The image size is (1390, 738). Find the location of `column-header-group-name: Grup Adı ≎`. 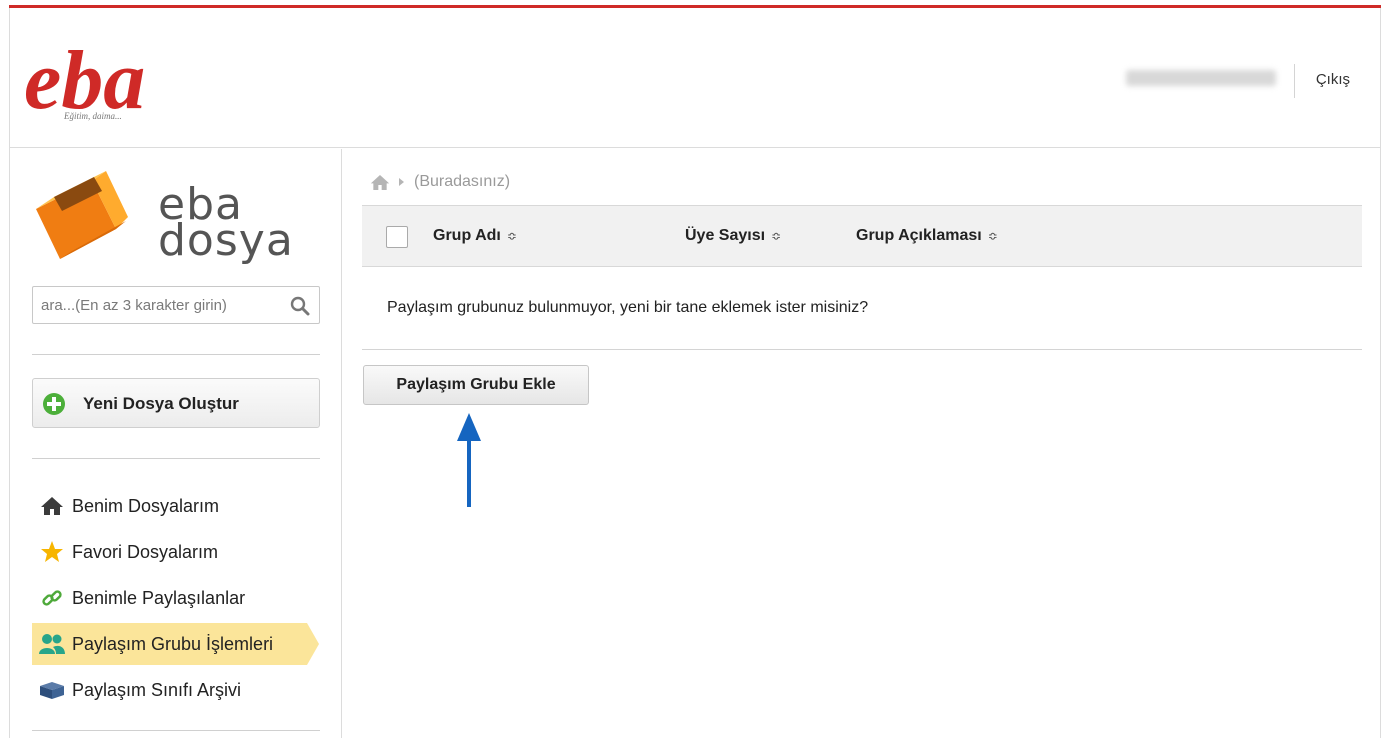

column-header-group-name: Grup Adı ≎ is located at coordinates (475, 236).